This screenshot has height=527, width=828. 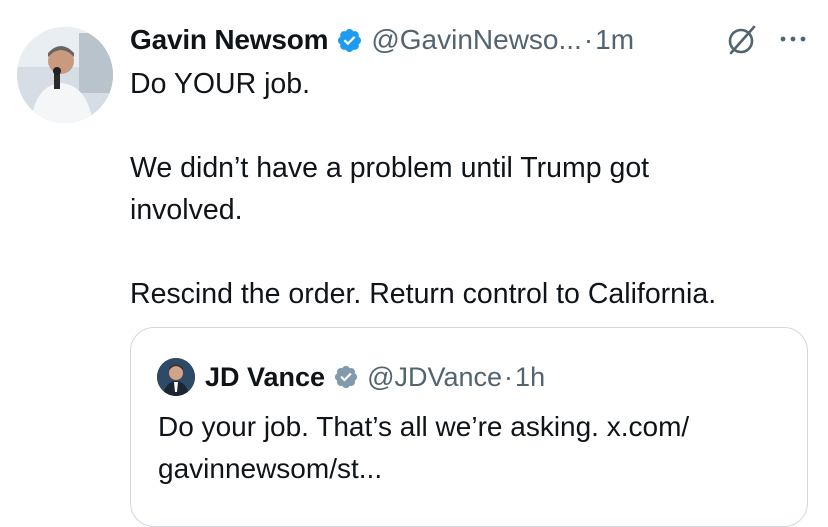 What do you see at coordinates (350, 40) in the screenshot?
I see `verified-badge-icon` at bounding box center [350, 40].